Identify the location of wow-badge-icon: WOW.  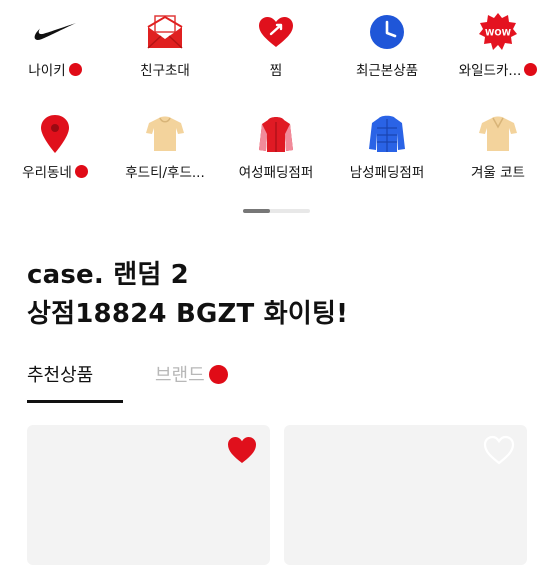
(498, 32).